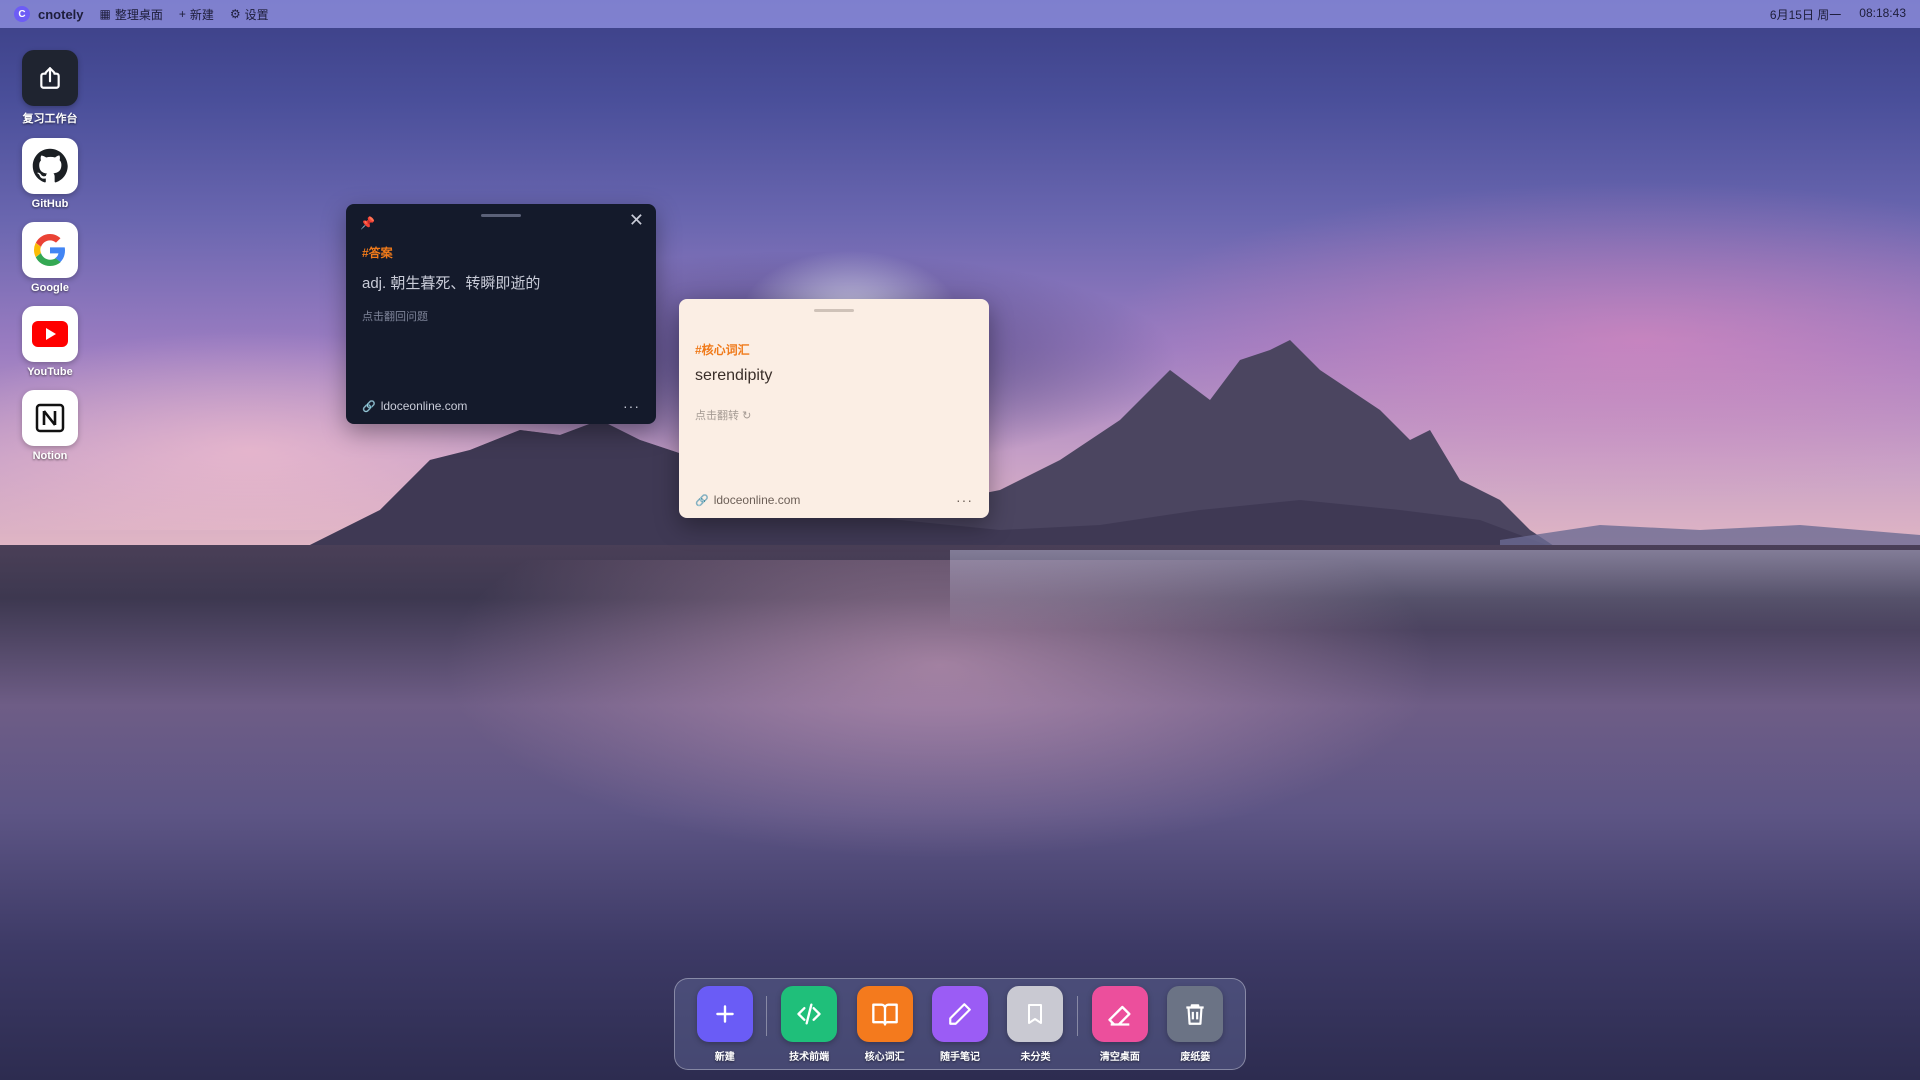 This screenshot has height=1080, width=1920. What do you see at coordinates (747, 416) in the screenshot?
I see `refresh-icon: ↻` at bounding box center [747, 416].